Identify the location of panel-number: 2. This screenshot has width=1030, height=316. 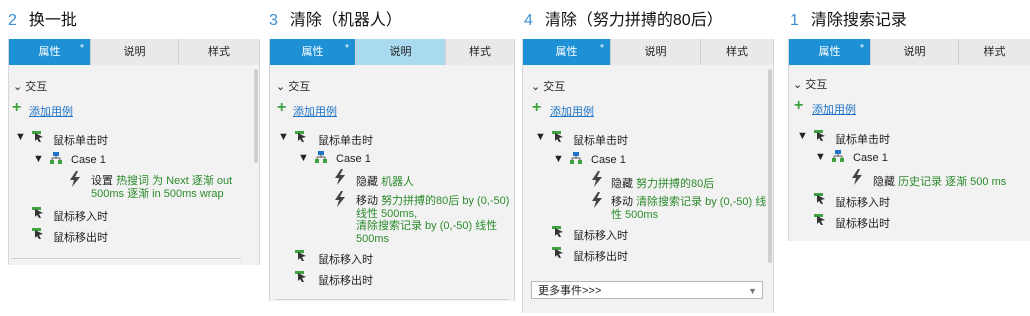
(12, 20).